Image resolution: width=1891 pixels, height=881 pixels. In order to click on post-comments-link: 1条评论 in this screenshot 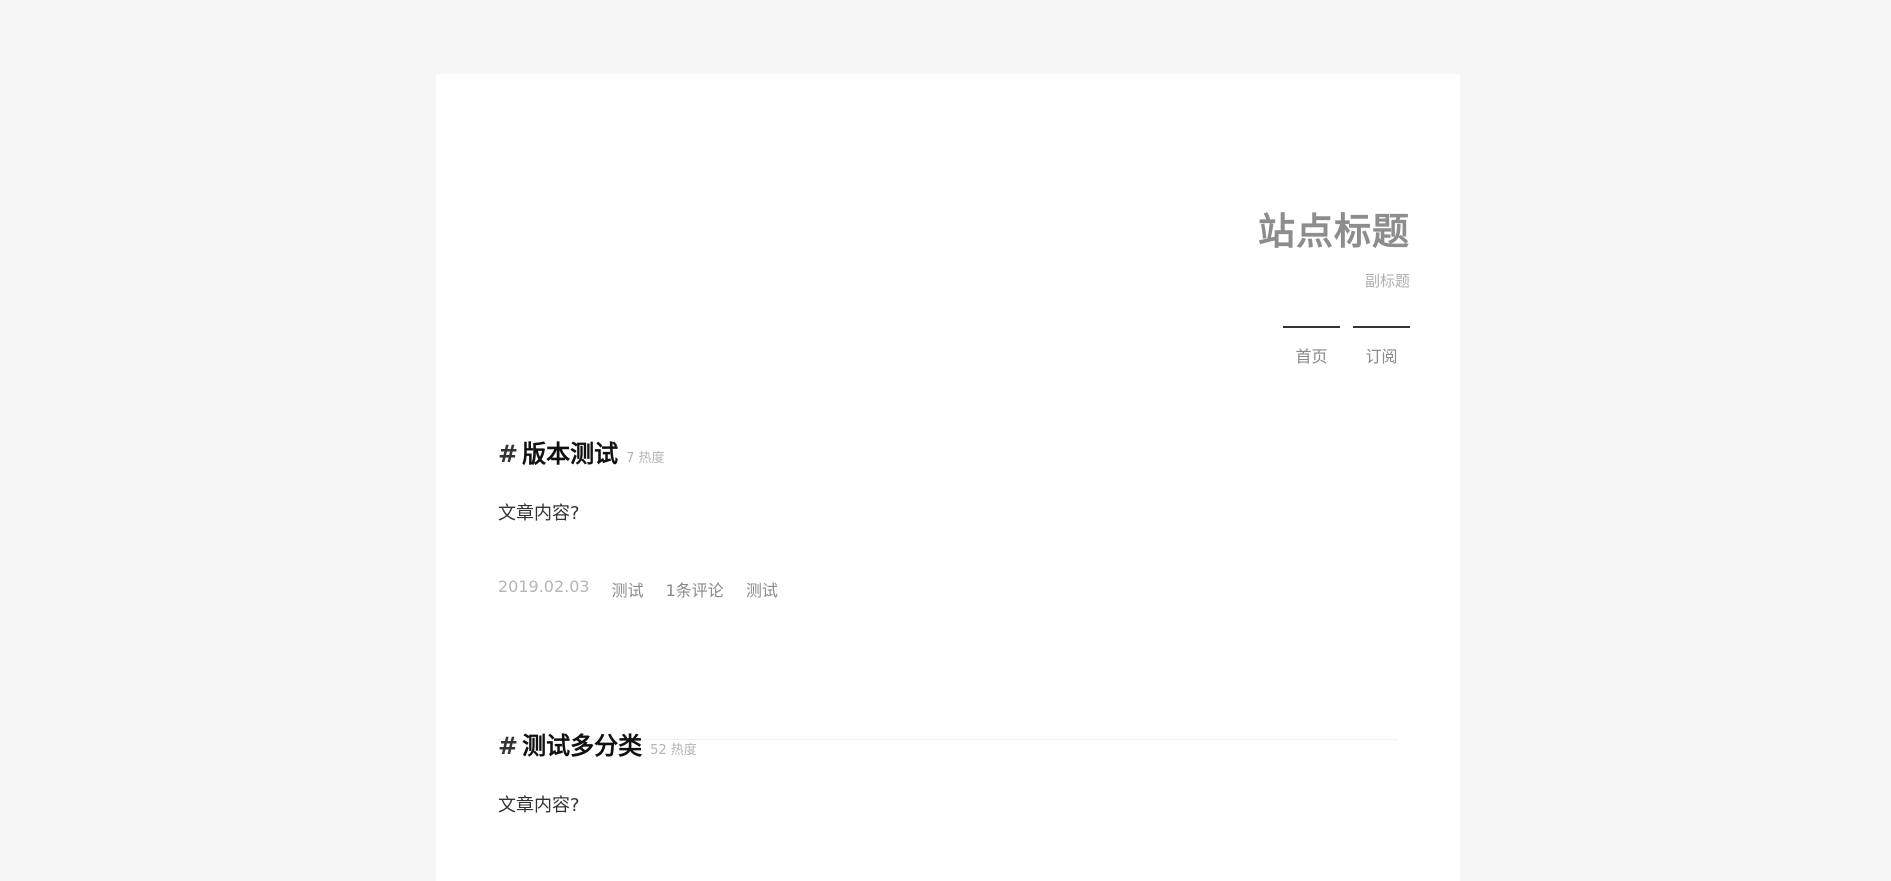, I will do `click(695, 589)`.